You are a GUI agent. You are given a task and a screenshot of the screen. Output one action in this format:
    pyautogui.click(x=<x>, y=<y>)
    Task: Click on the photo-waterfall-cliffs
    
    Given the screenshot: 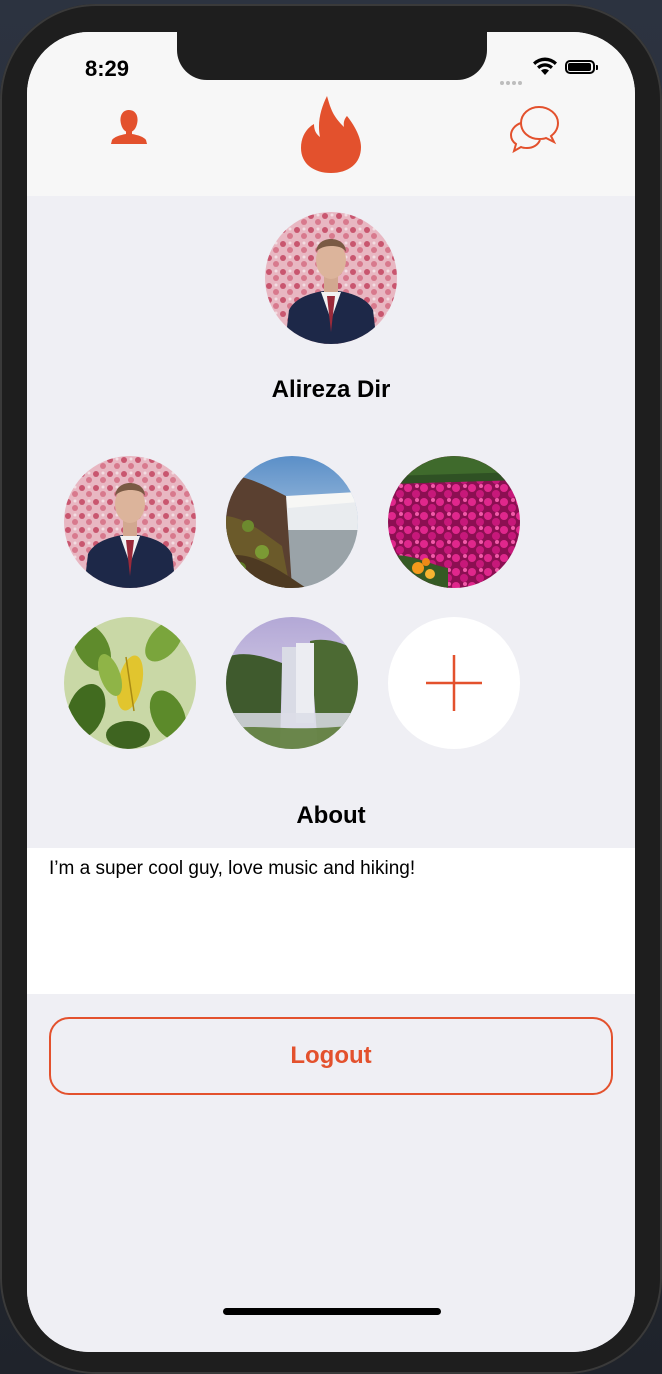 What is the action you would take?
    pyautogui.click(x=292, y=522)
    